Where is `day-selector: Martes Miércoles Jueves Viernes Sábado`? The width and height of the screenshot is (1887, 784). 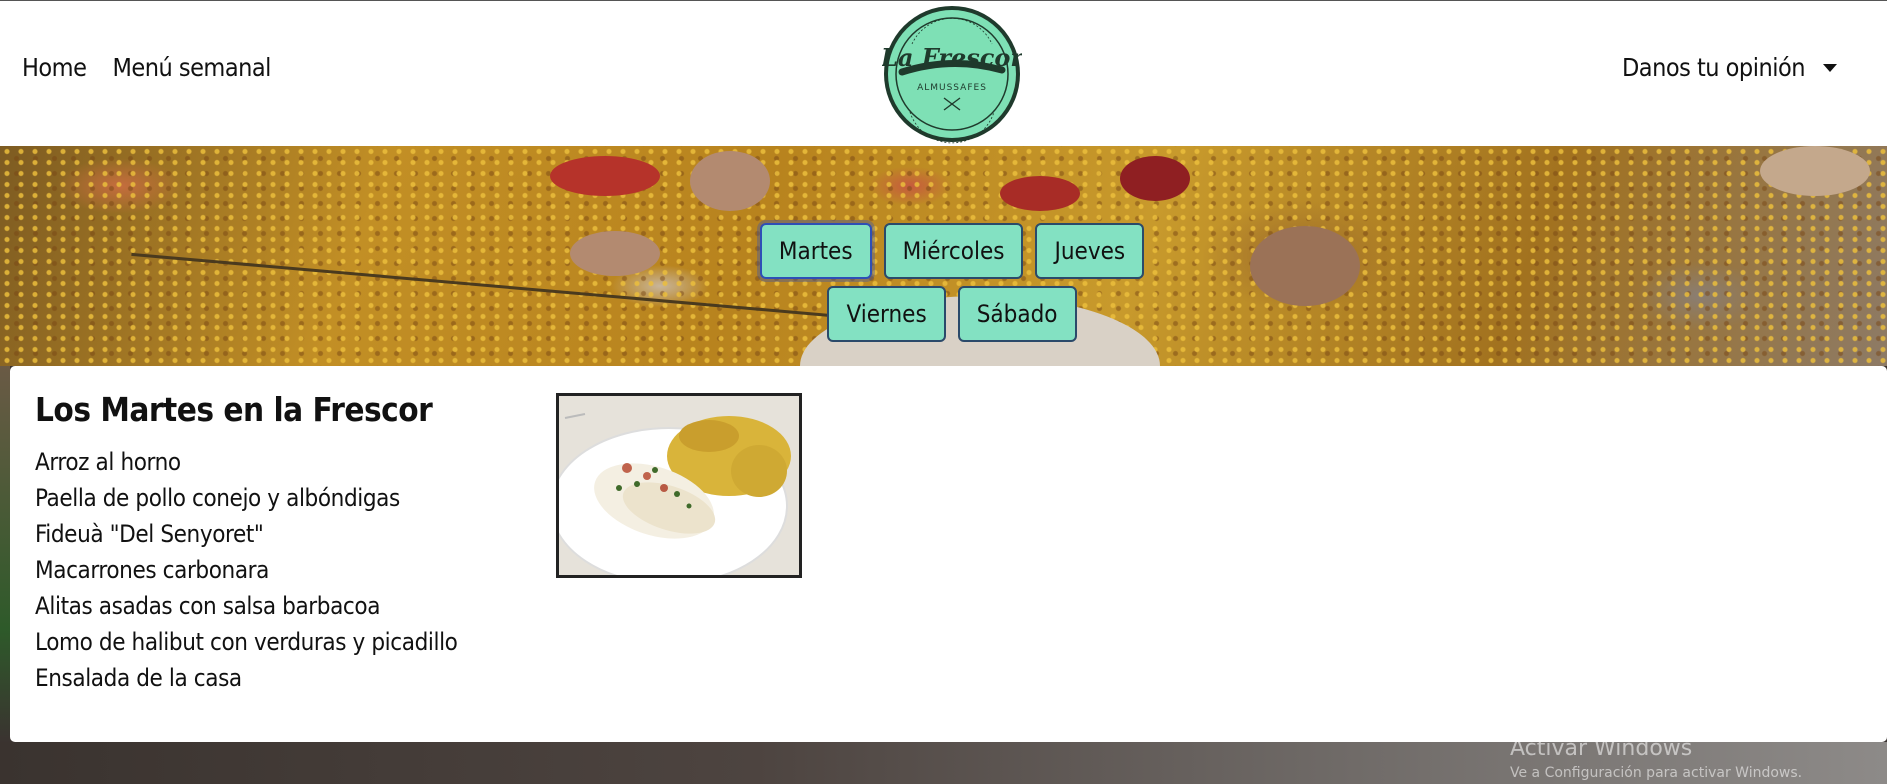 day-selector: Martes Miércoles Jueves Viernes Sábado is located at coordinates (952, 282).